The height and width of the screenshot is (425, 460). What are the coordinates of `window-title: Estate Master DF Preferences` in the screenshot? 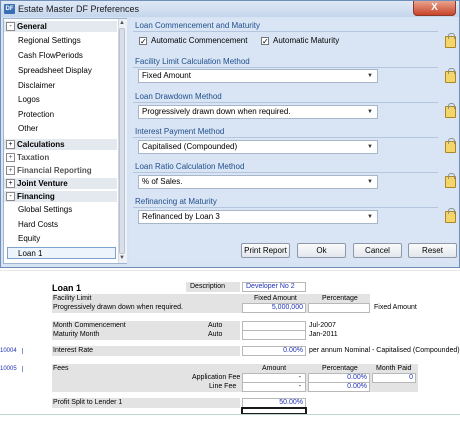 It's located at (79, 9).